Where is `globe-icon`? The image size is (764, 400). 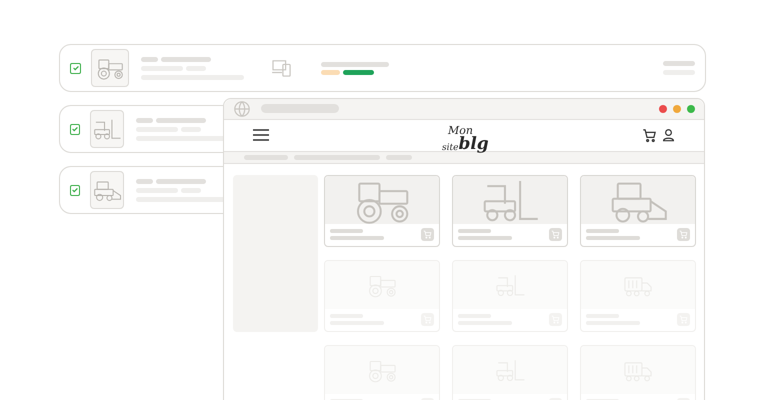
globe-icon is located at coordinates (242, 109).